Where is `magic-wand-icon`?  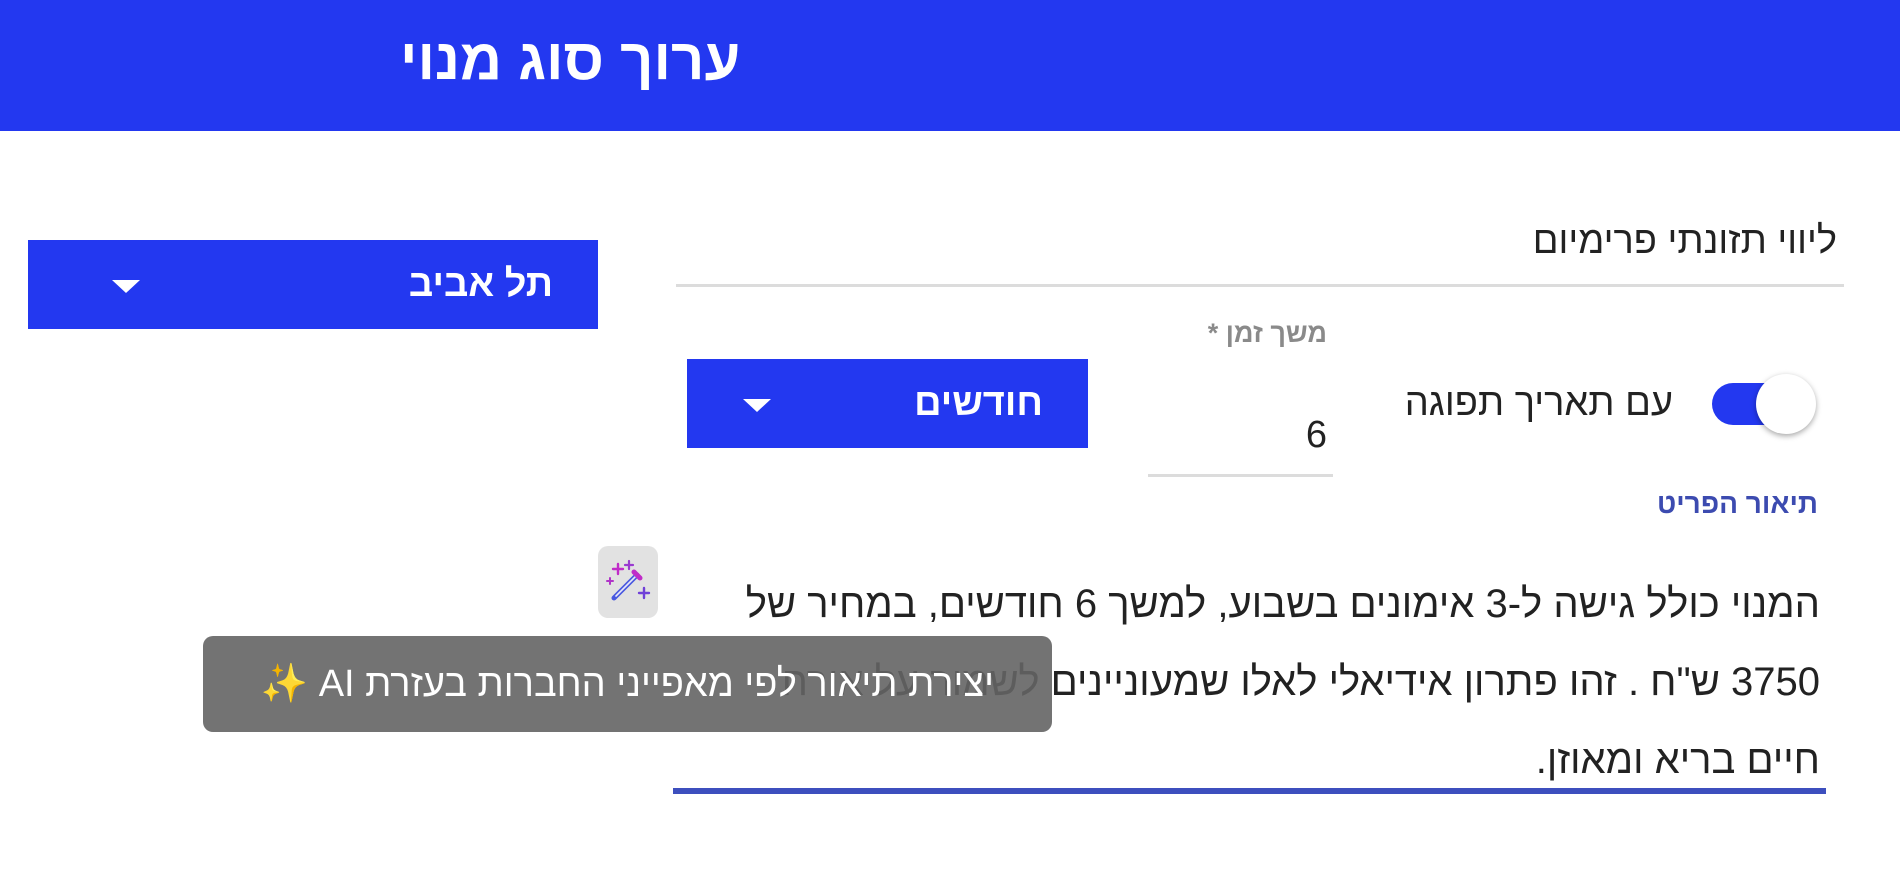 magic-wand-icon is located at coordinates (628, 580).